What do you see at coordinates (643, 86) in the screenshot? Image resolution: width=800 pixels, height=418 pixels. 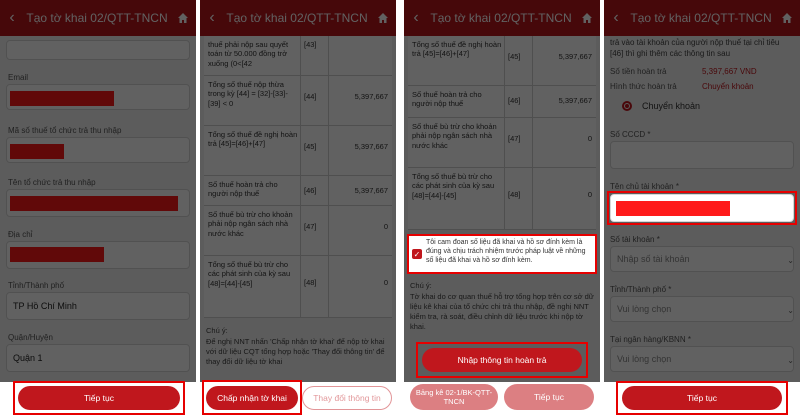 I see `method-label: Hình thức hoàn trả` at bounding box center [643, 86].